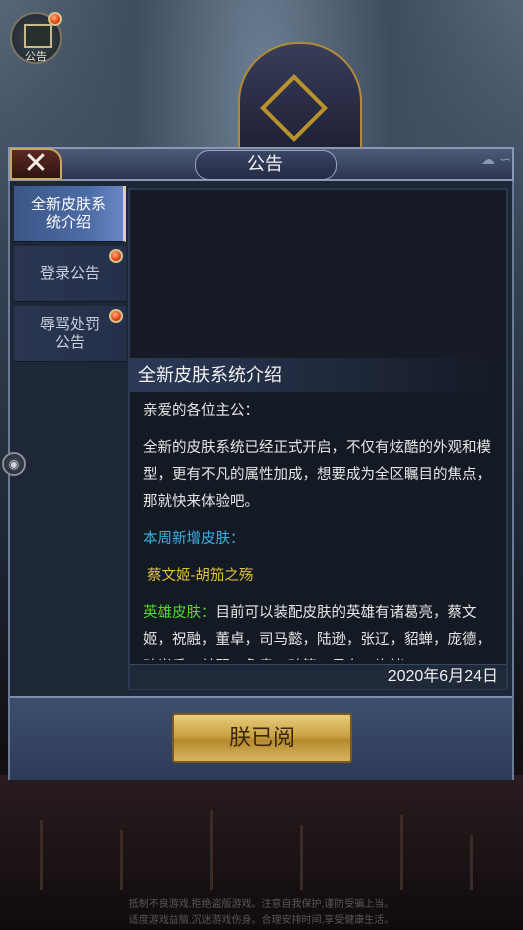  Describe the element at coordinates (261, 904) in the screenshot. I see `health-disclaimer-line-1: 抵制不良游戏,拒绝盗版游戏。注意自我保护,谨防受骗上当。` at that location.